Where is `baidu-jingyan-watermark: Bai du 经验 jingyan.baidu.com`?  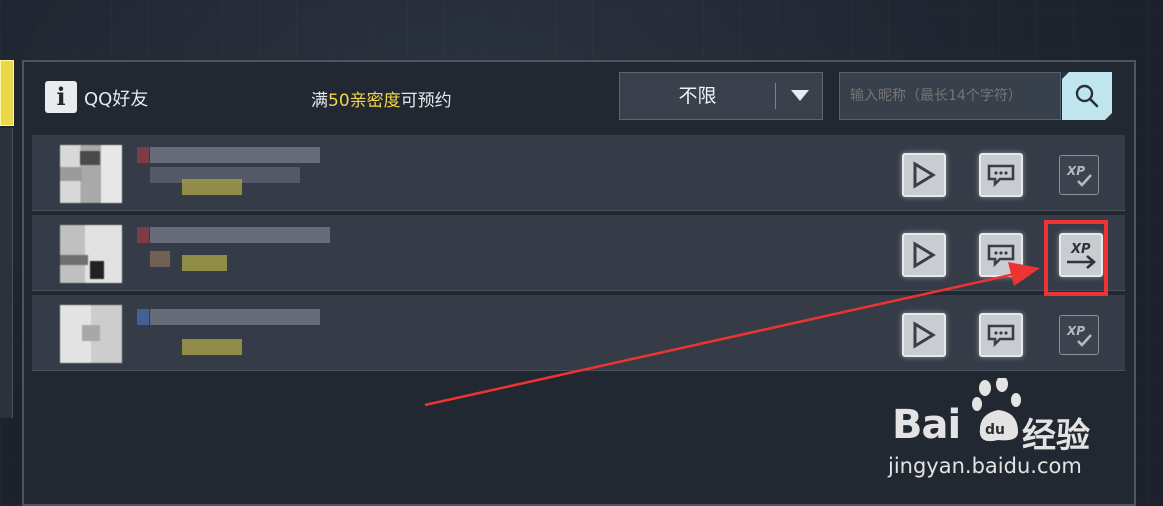
baidu-jingyan-watermark: Bai du 经验 jingyan.baidu.com is located at coordinates (995, 431).